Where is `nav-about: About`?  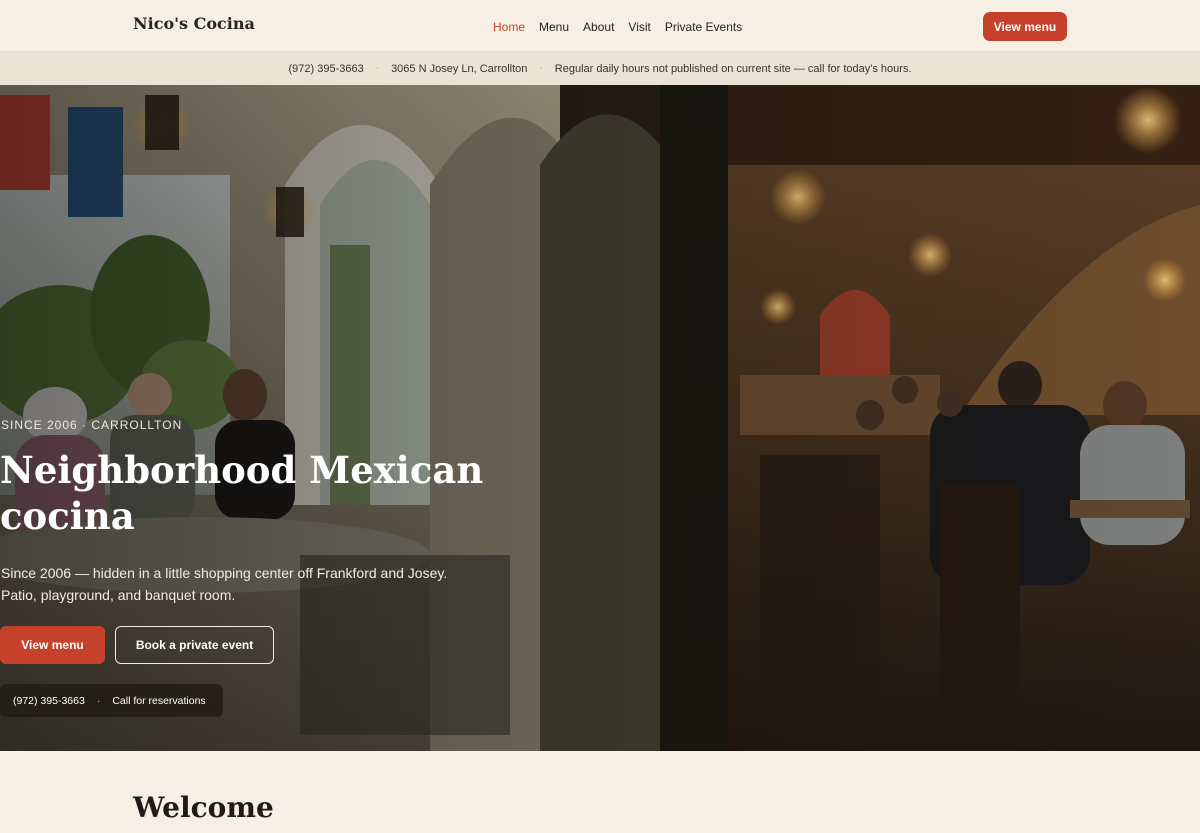 nav-about: About is located at coordinates (598, 27).